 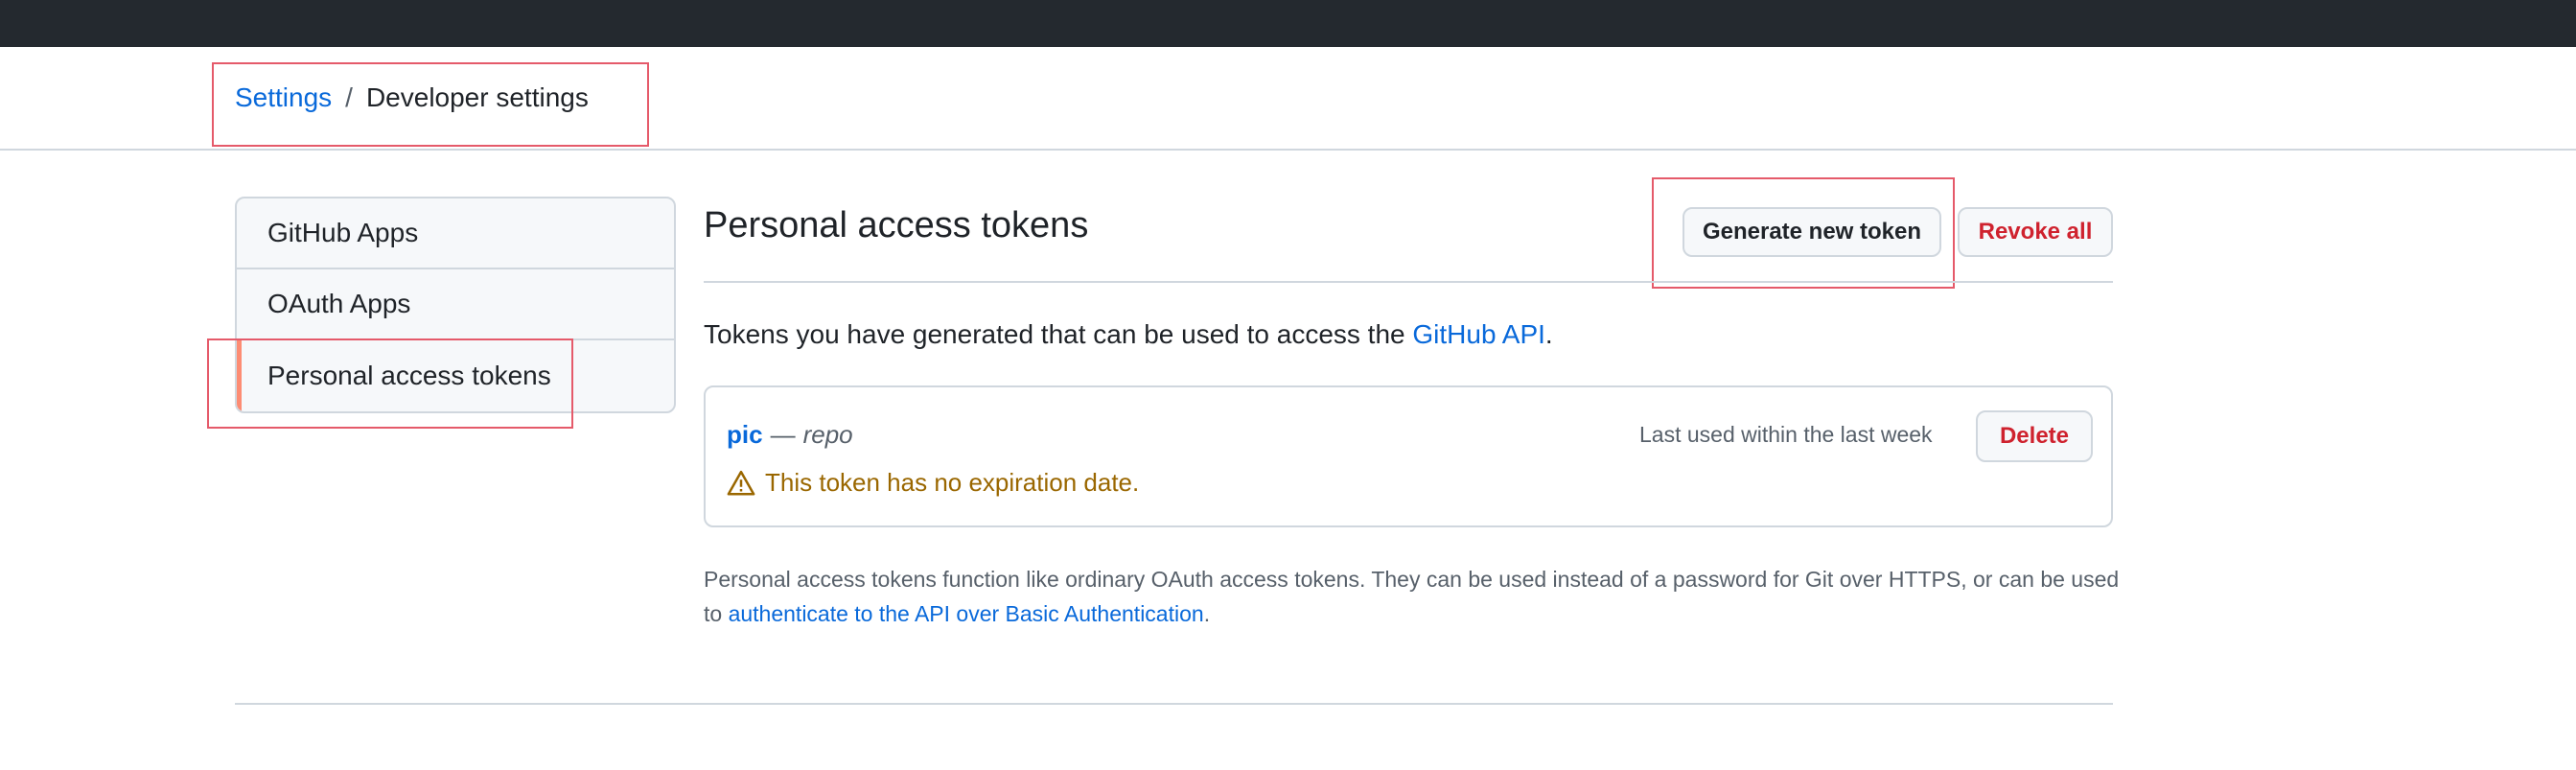 I want to click on delete-token-button: Delete, so click(x=2035, y=436).